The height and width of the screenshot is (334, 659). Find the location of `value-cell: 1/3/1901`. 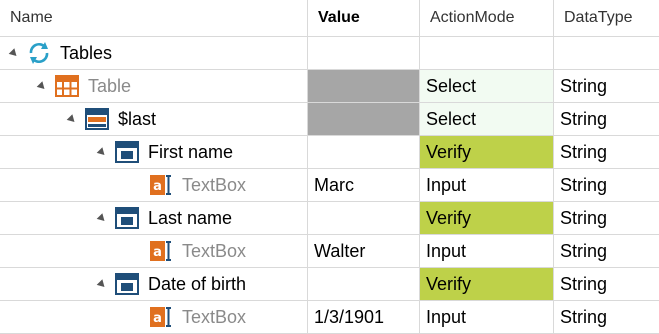

value-cell: 1/3/1901 is located at coordinates (364, 317).